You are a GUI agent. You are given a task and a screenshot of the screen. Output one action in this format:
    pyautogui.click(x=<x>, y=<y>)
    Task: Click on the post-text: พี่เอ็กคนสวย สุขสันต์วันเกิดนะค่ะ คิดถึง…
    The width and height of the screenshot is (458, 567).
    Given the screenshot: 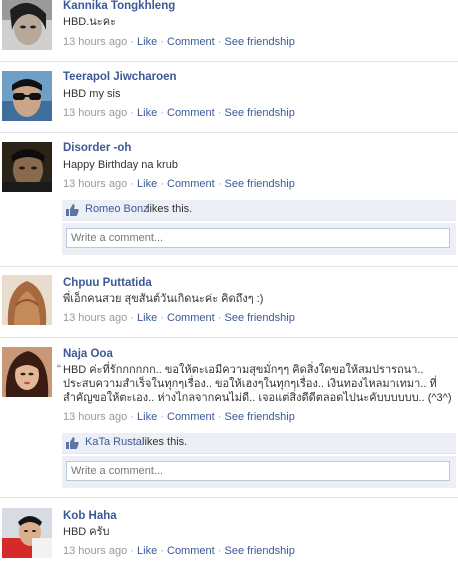 What is the action you would take?
    pyautogui.click(x=163, y=299)
    